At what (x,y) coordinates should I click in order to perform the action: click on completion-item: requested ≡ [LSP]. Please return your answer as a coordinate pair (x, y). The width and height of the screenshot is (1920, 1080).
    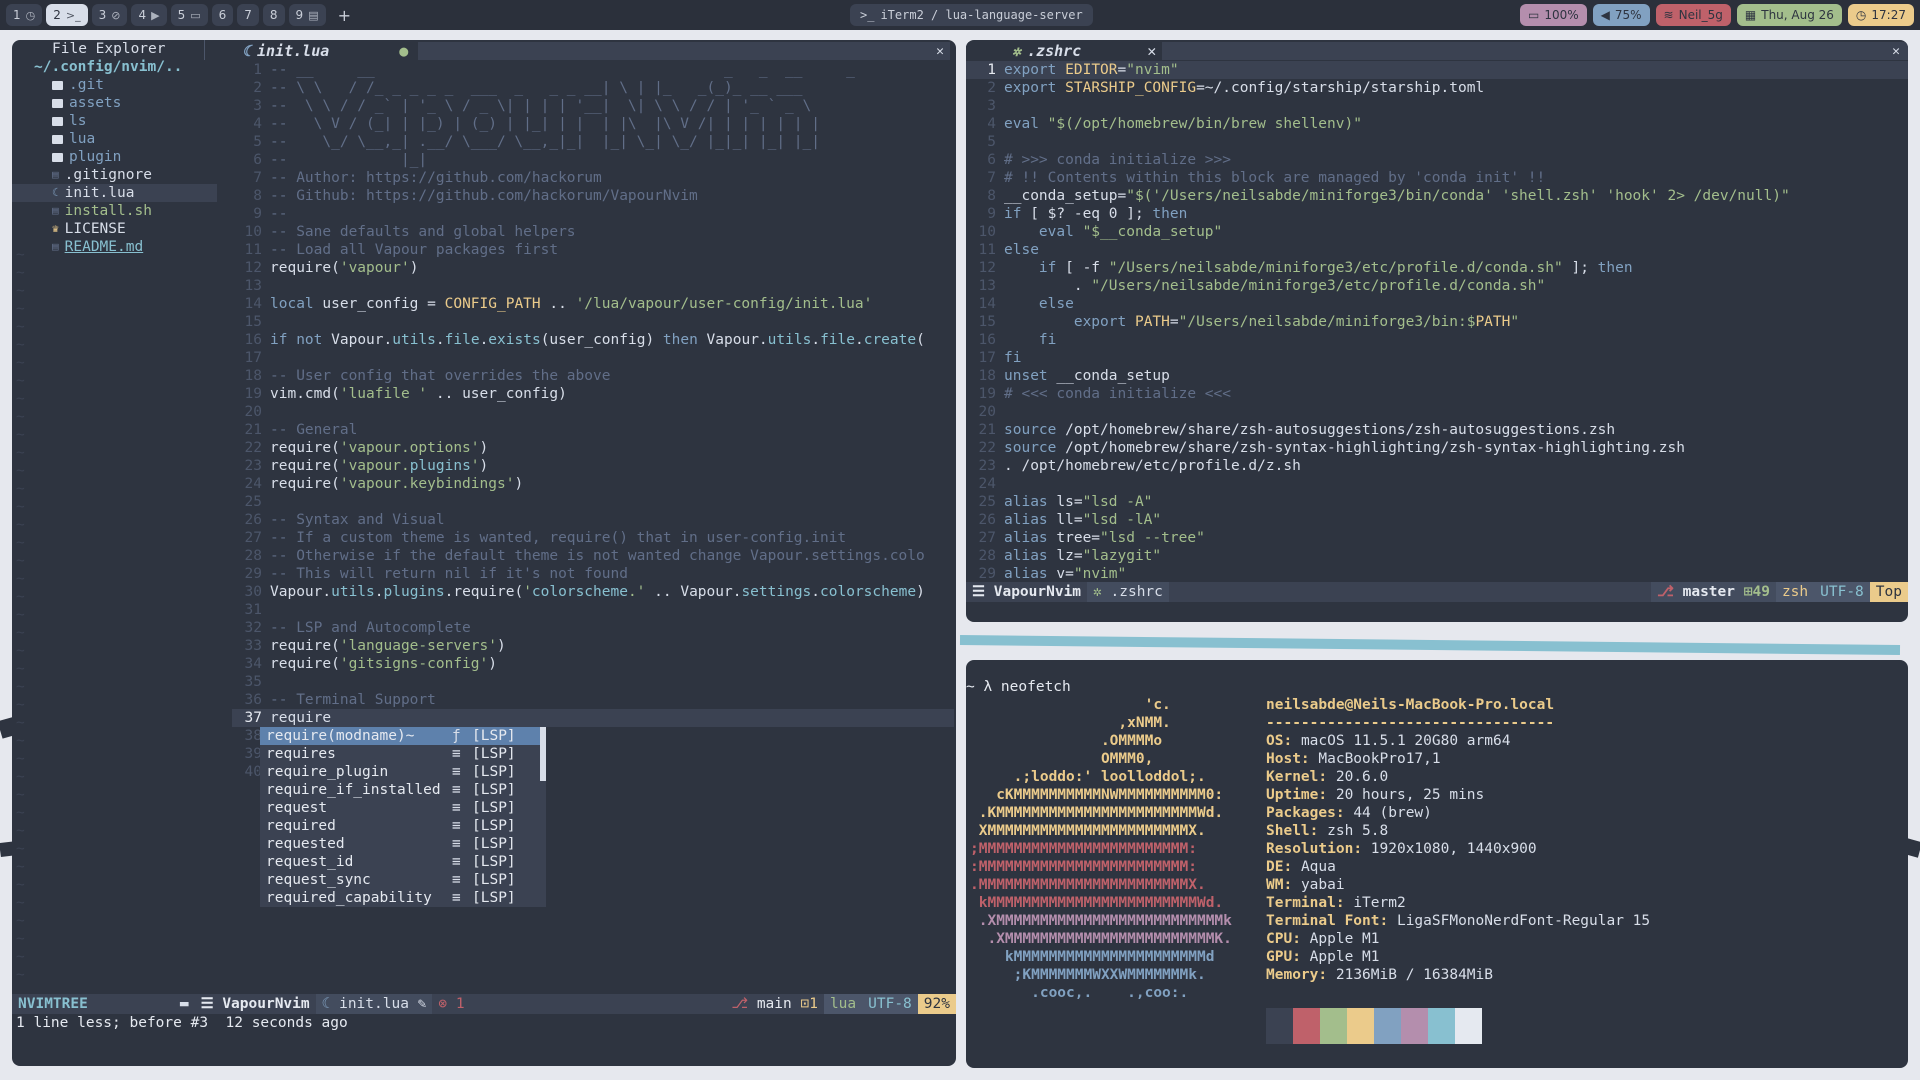
    Looking at the image, I should click on (403, 844).